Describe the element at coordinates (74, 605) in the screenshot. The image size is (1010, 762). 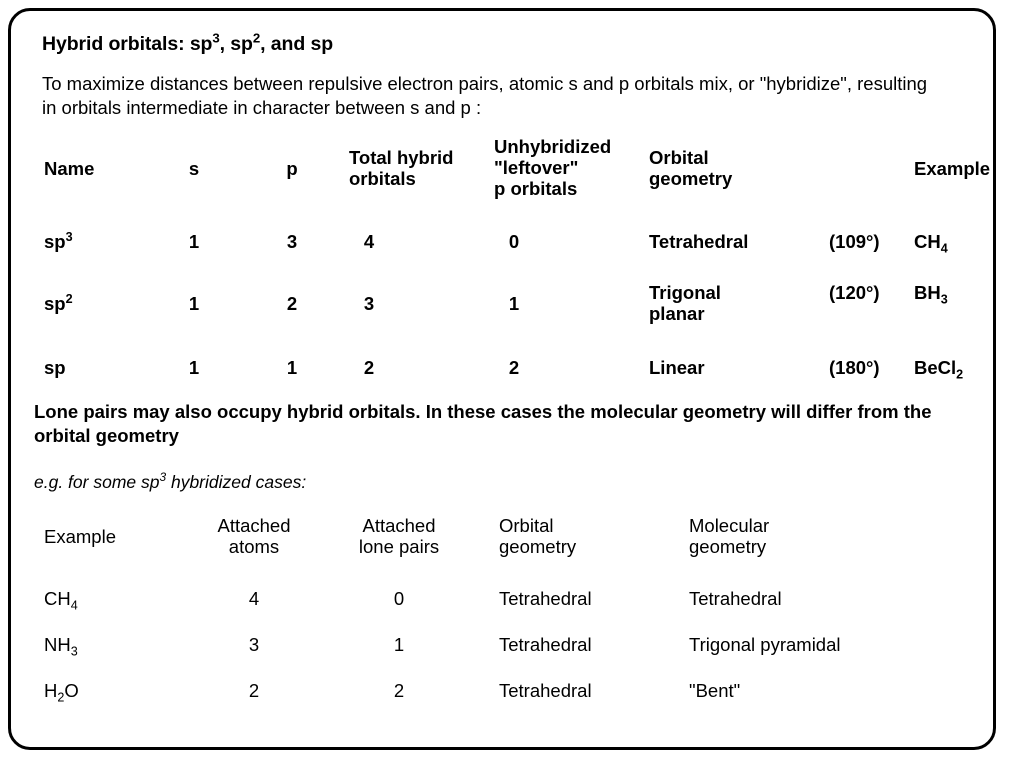
I see `cell2-example-sub: 4` at that location.